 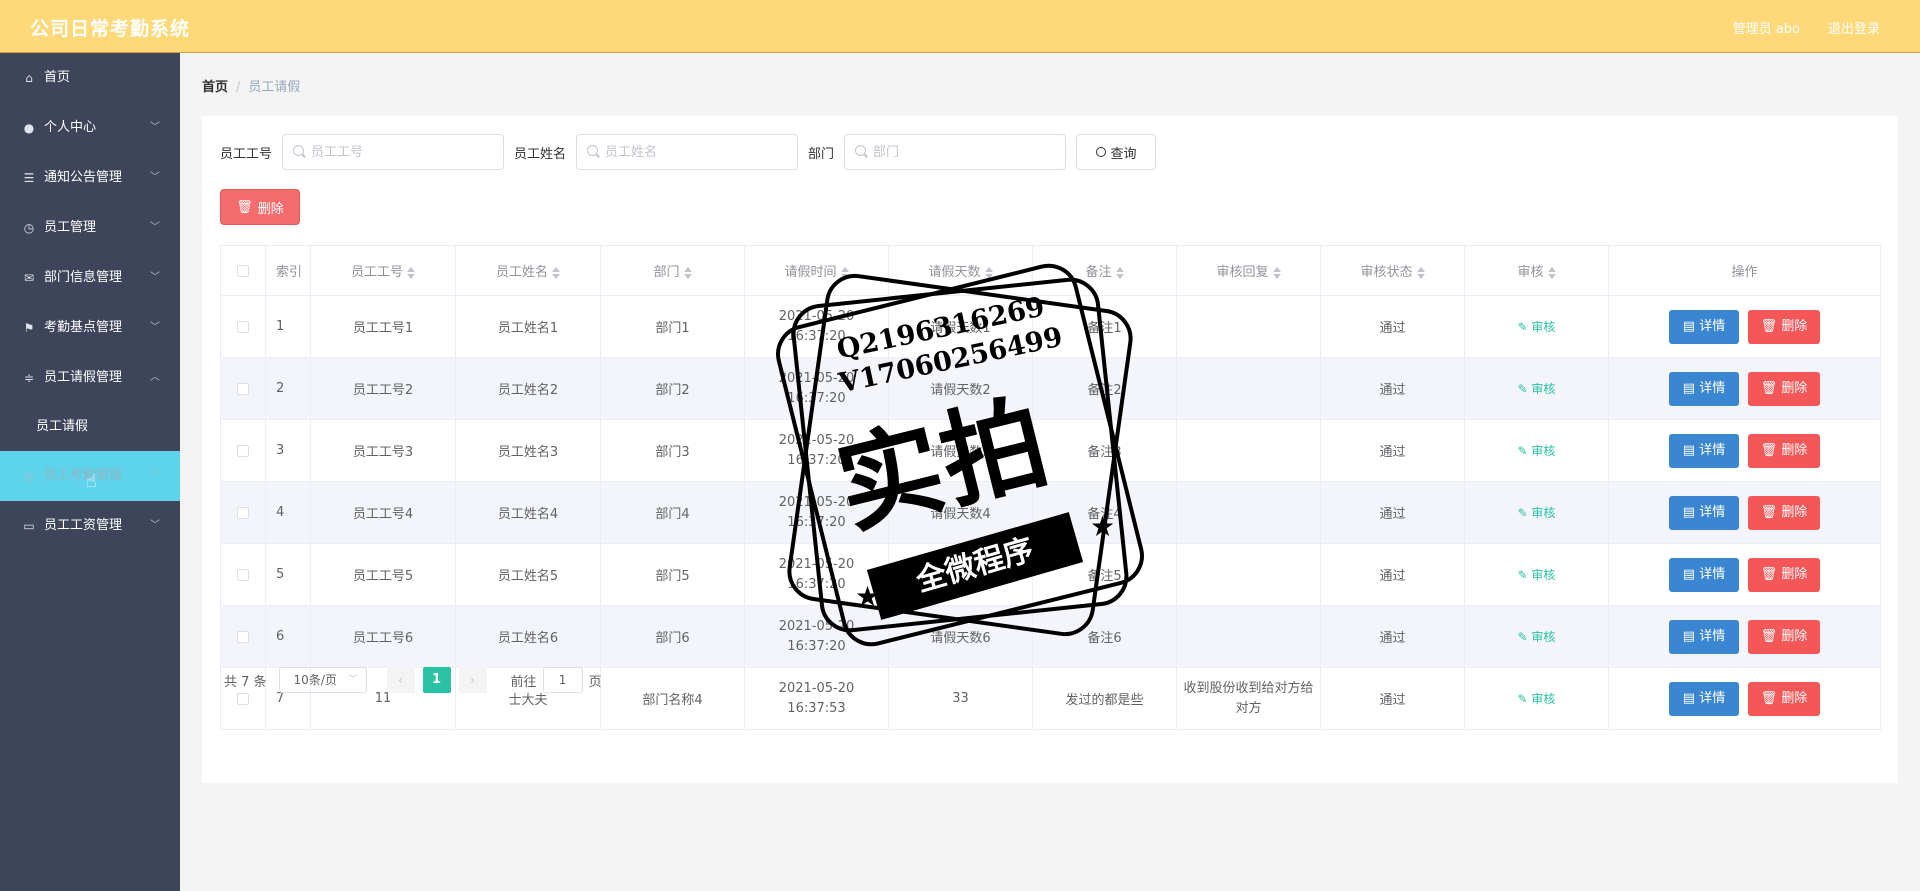 I want to click on emp-no-input, so click(x=404, y=152).